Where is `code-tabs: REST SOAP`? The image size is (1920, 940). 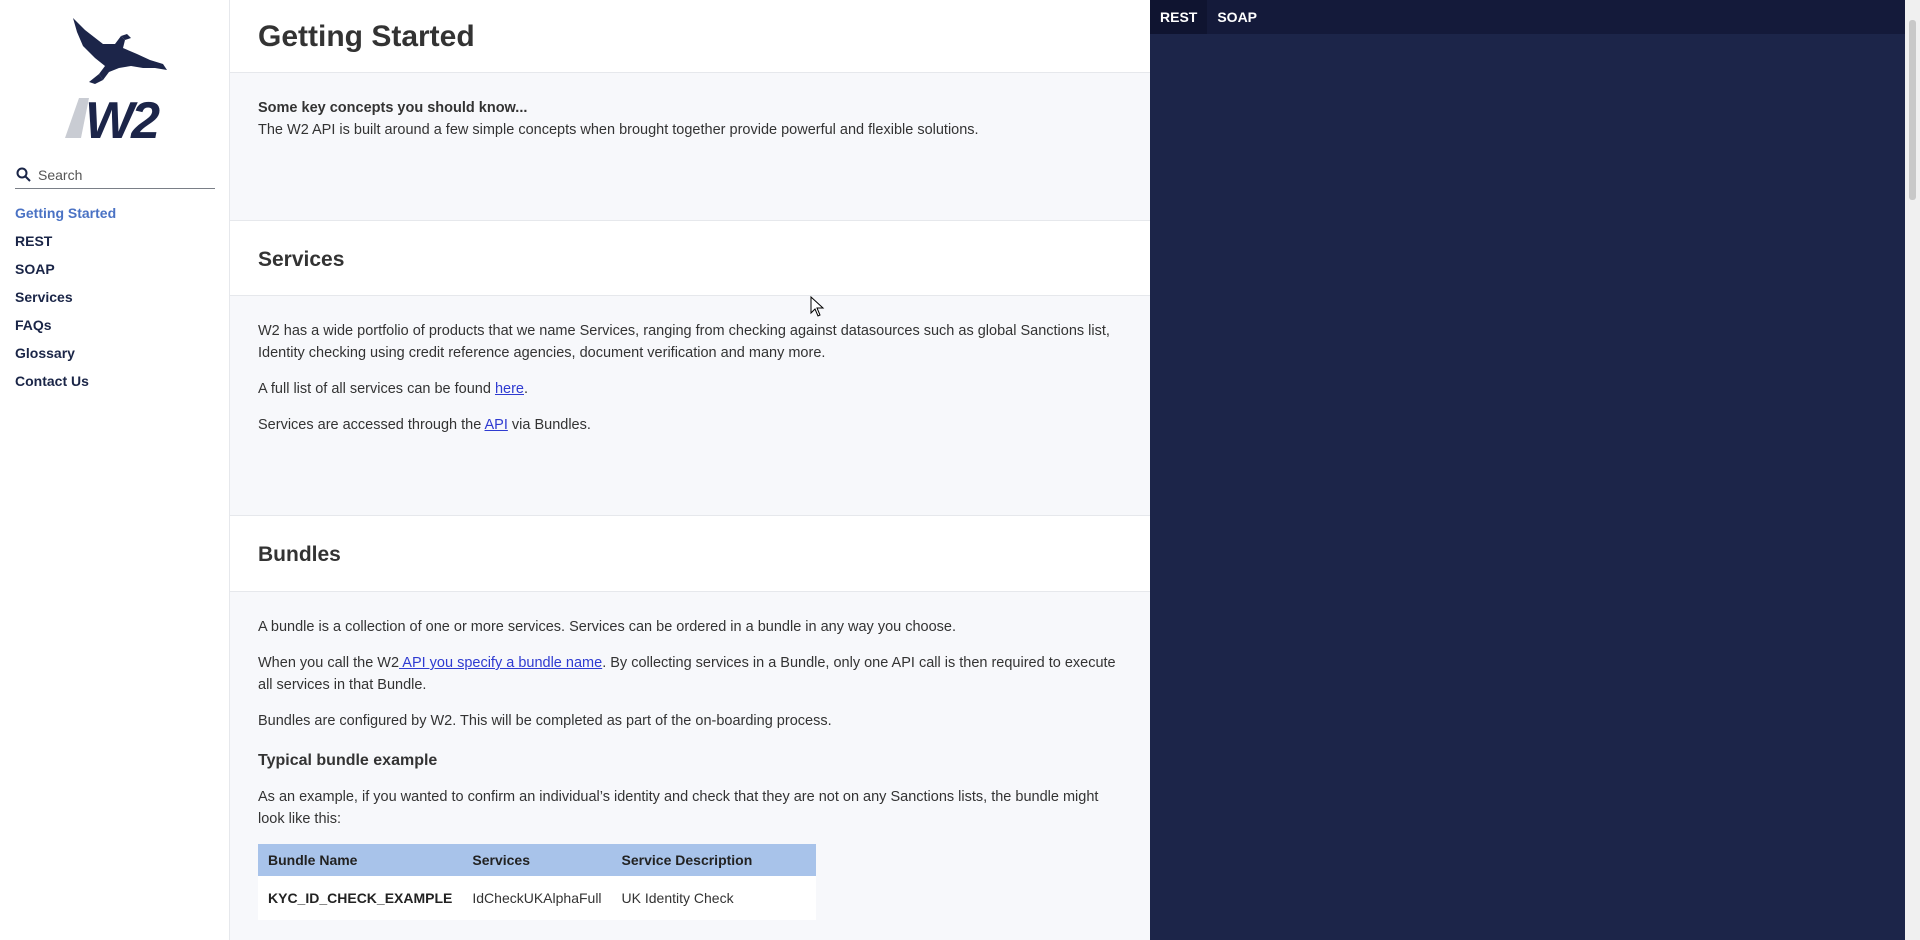 code-tabs: REST SOAP is located at coordinates (1527, 17).